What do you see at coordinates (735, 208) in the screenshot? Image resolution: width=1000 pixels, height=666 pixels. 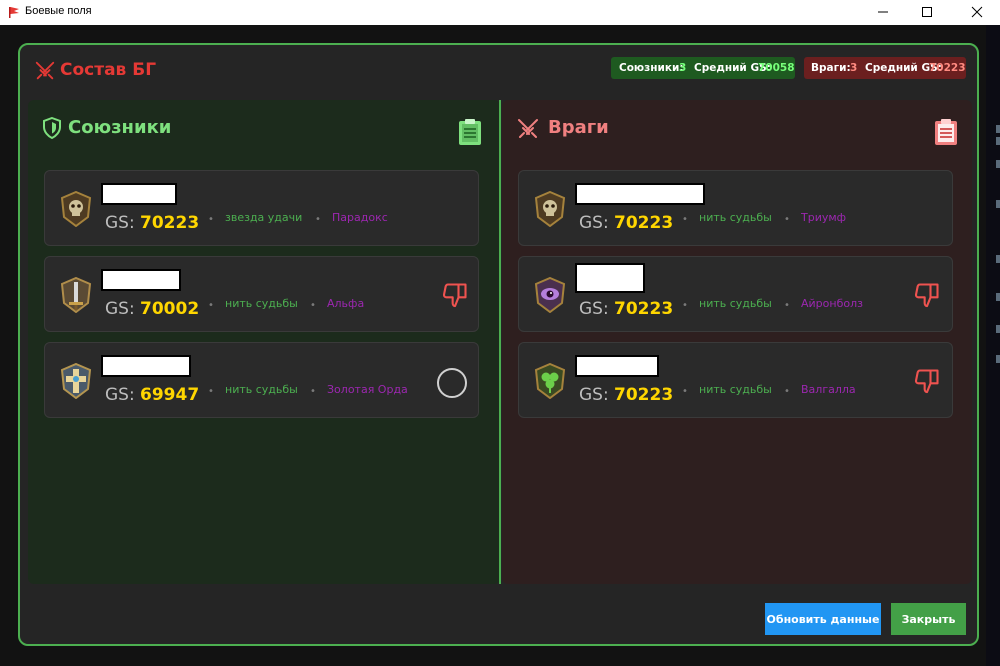 I see `enemy-card: GS: 70223 • нить судьбы • Триумф` at bounding box center [735, 208].